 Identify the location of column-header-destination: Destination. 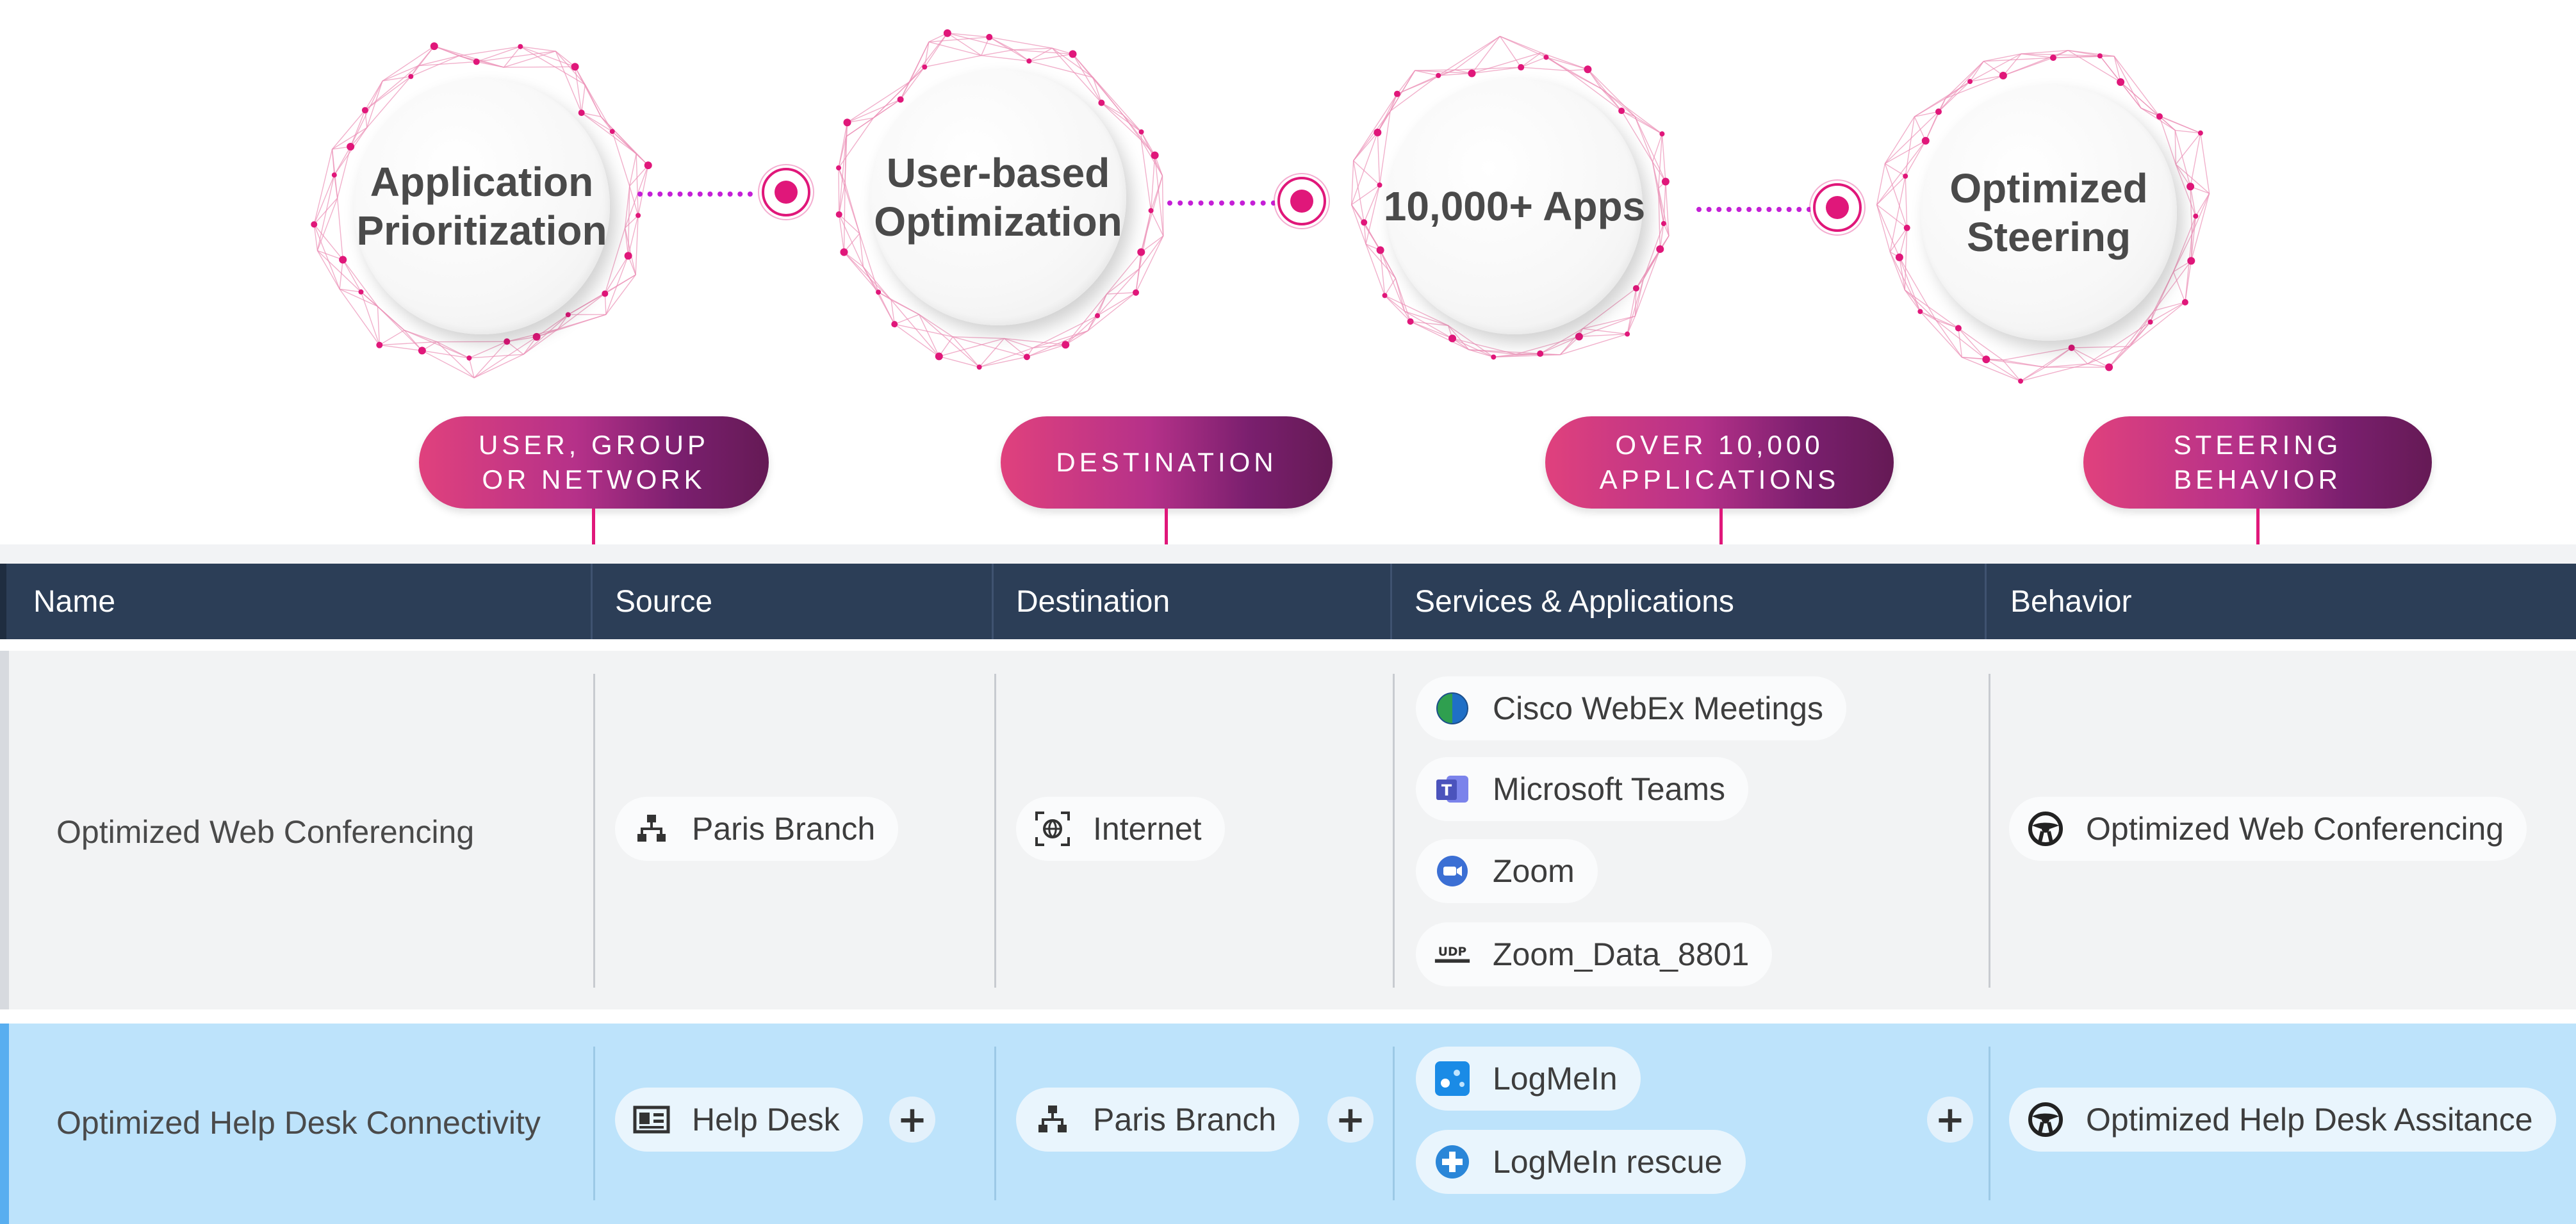
(1093, 601).